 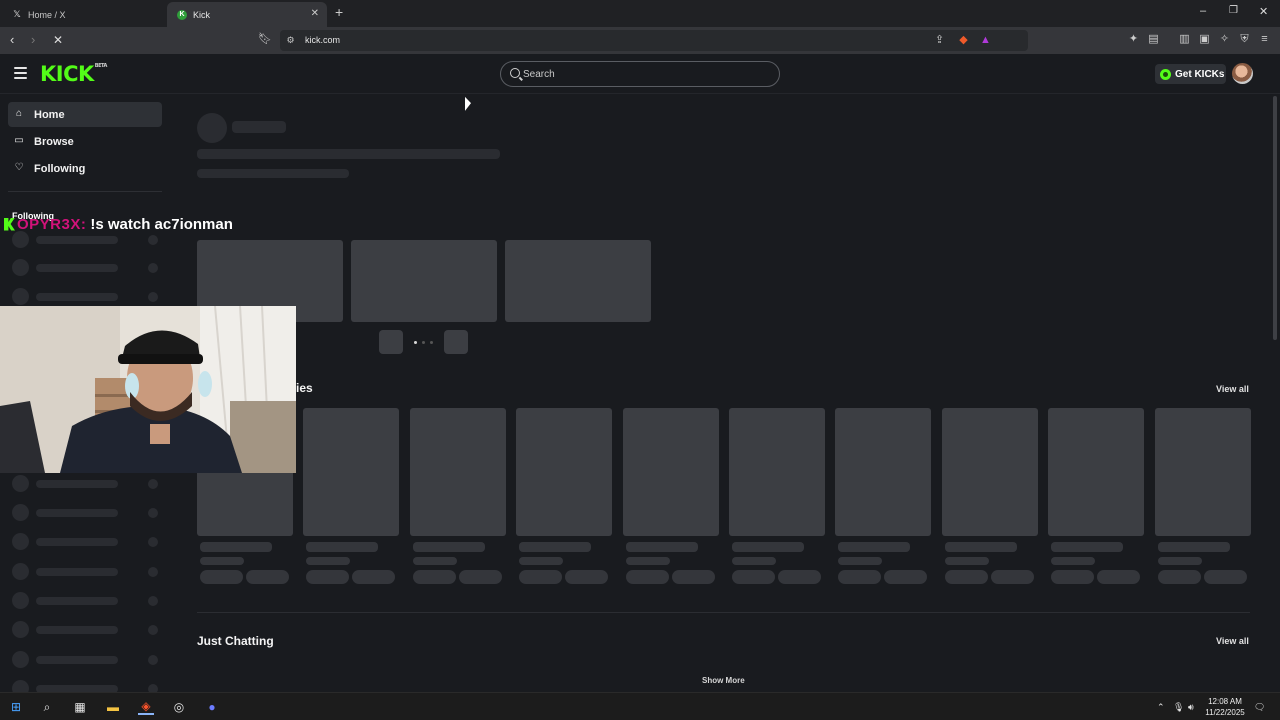 What do you see at coordinates (85, 168) in the screenshot?
I see `sidebar-item-following: ♡ Following` at bounding box center [85, 168].